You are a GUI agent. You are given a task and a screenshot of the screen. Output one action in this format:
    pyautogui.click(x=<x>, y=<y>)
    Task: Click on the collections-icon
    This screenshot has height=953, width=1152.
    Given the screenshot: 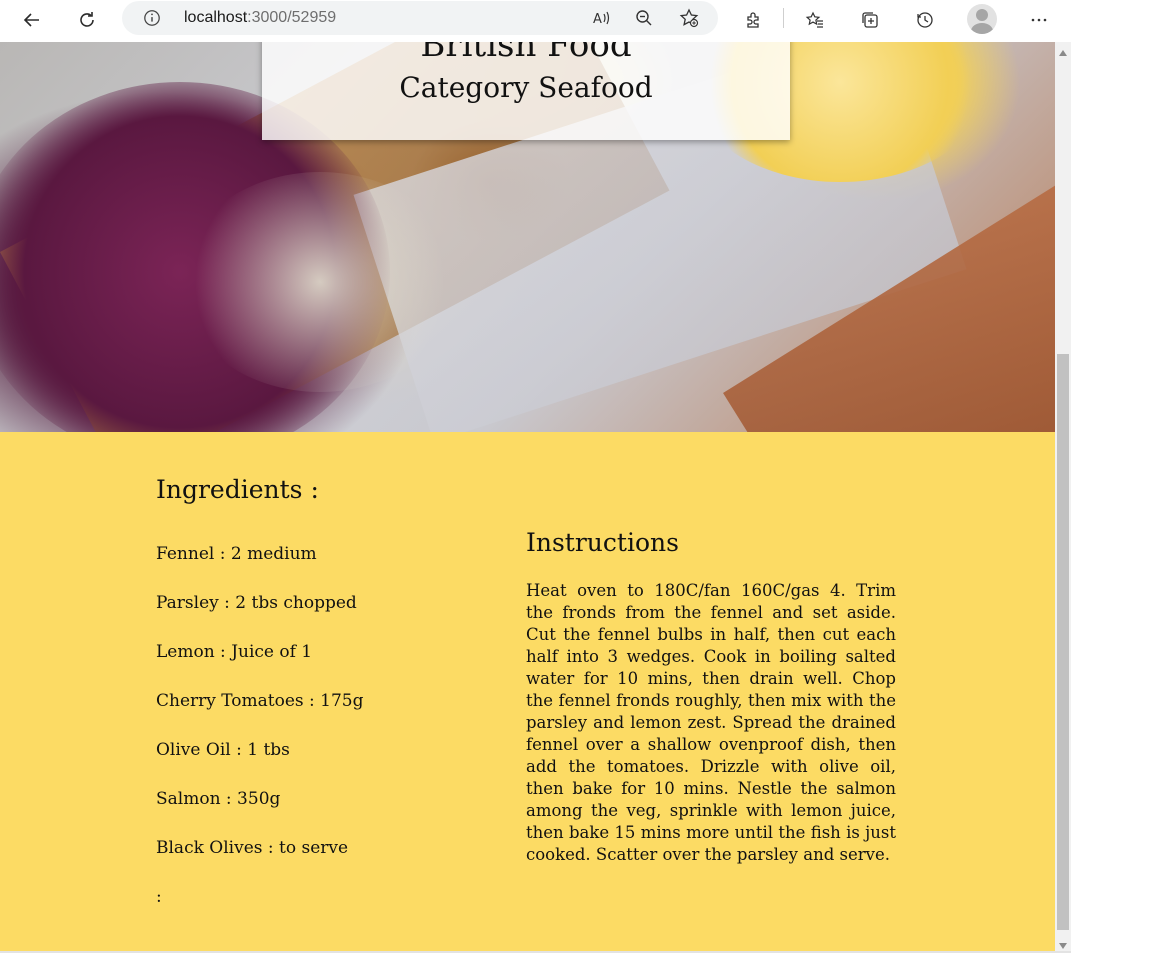 What is the action you would take?
    pyautogui.click(x=870, y=20)
    